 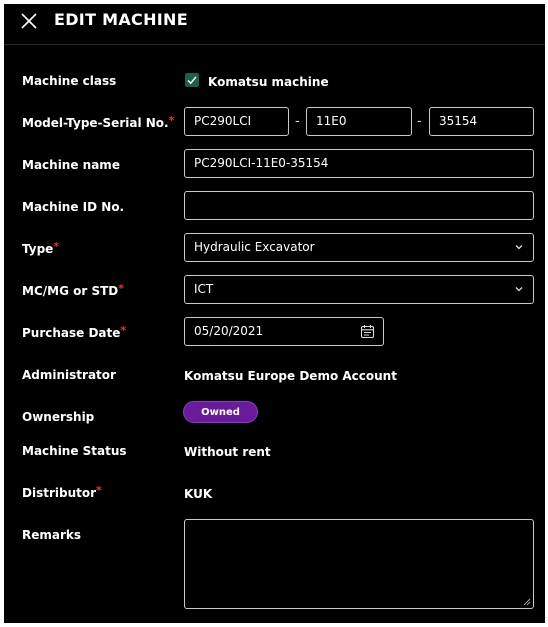 I want to click on mc-mg-std-select-value: ICT, so click(x=204, y=289).